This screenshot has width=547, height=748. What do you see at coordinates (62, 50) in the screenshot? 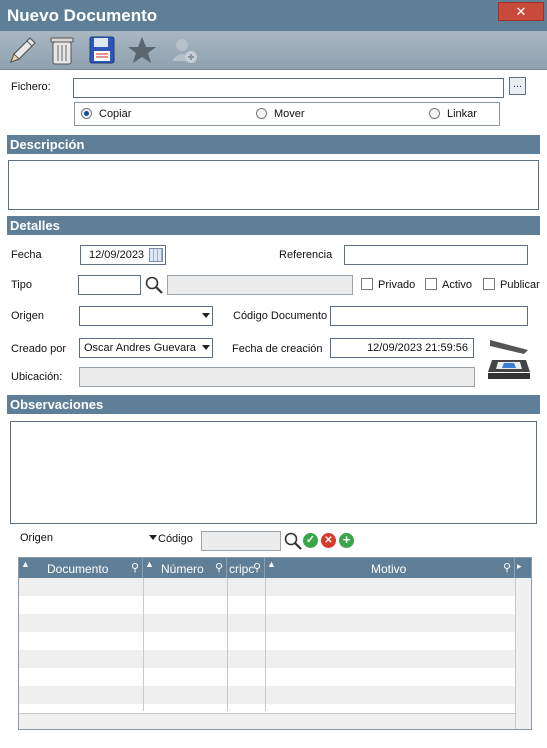
I see `trash-icon` at bounding box center [62, 50].